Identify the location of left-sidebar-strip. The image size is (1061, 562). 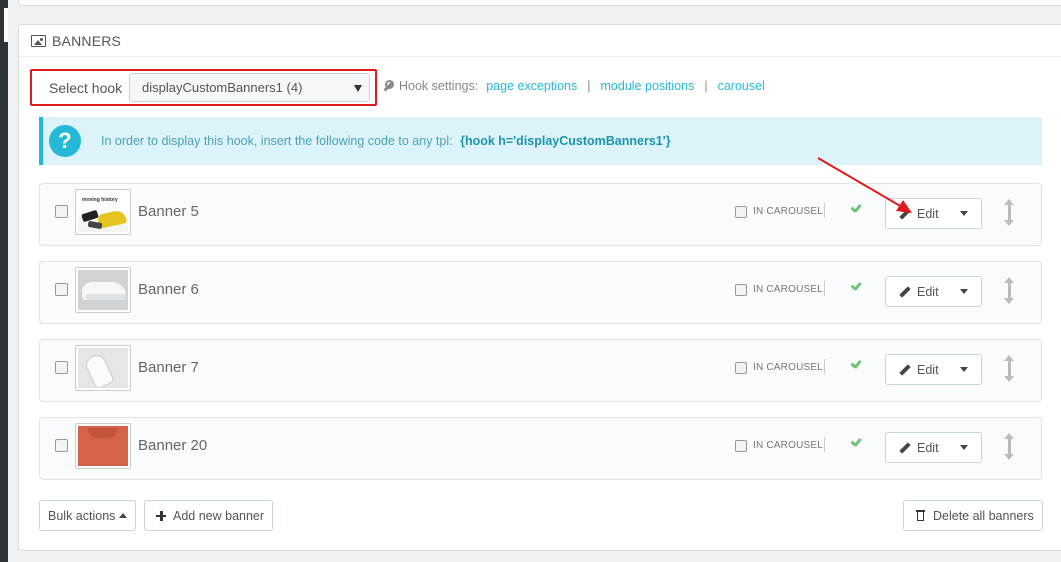
(4, 281).